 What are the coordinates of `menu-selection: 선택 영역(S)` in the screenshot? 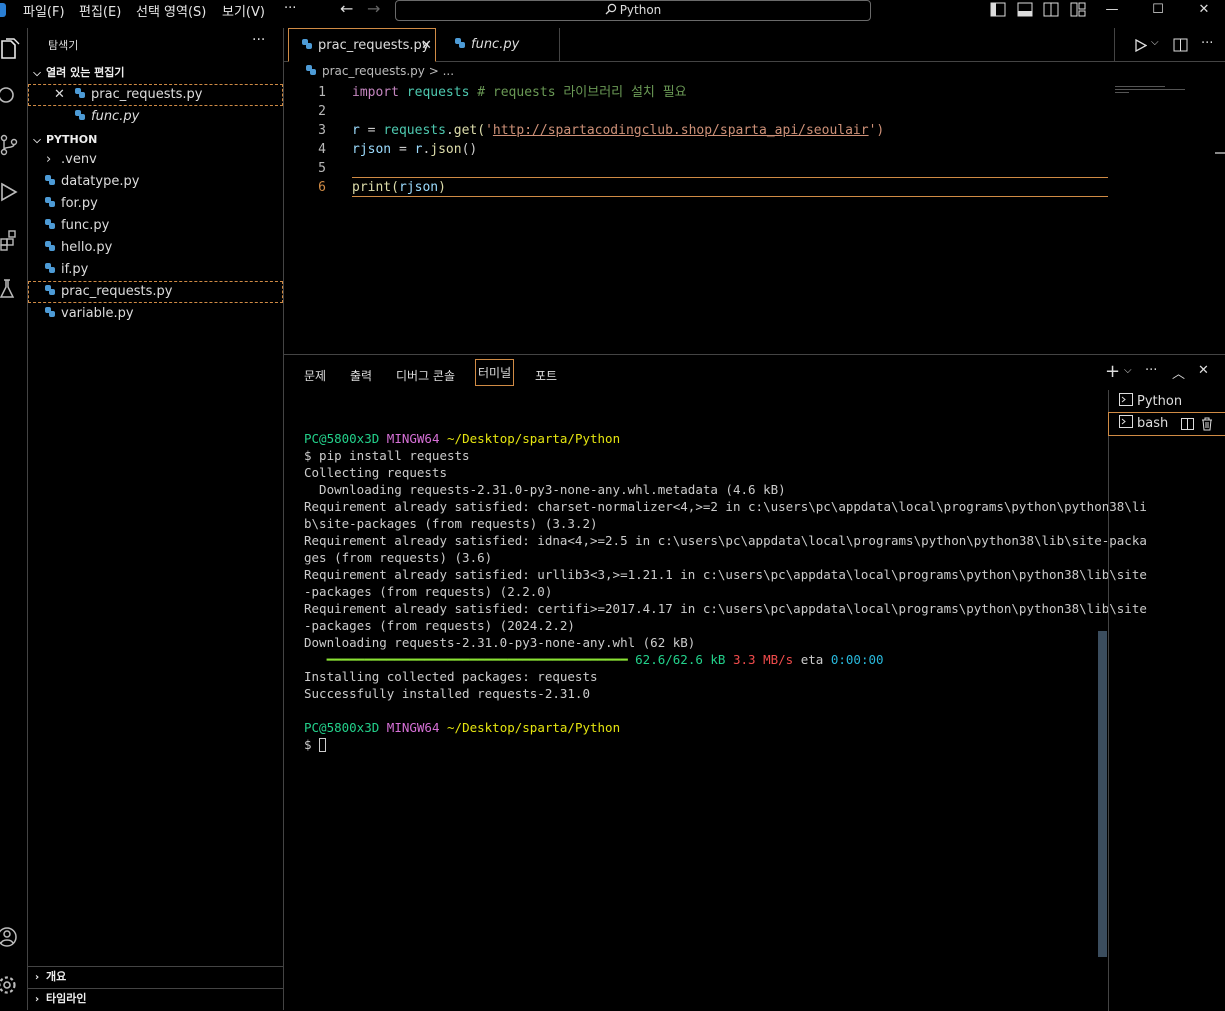 It's located at (171, 10).